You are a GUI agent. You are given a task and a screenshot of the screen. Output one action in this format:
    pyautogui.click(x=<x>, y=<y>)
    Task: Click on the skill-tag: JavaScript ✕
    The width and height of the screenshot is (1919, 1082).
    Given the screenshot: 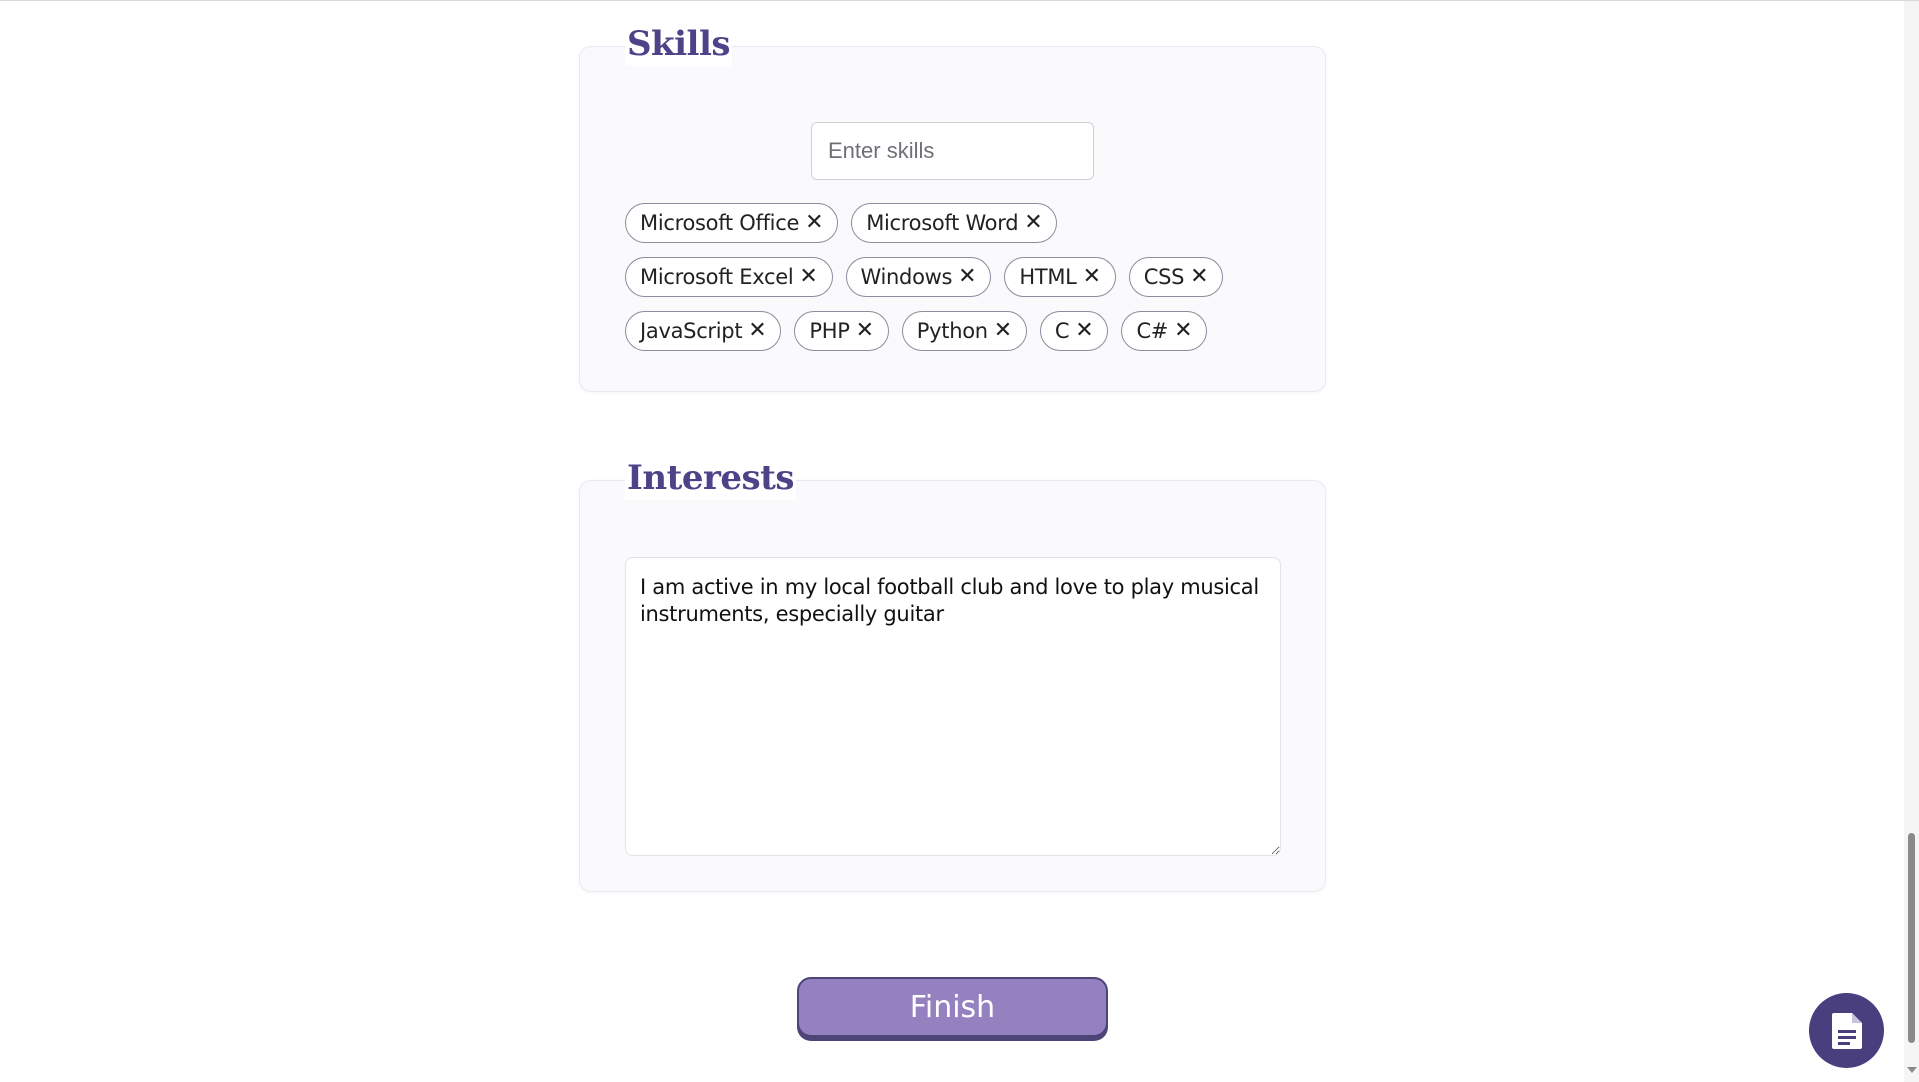 What is the action you would take?
    pyautogui.click(x=703, y=331)
    